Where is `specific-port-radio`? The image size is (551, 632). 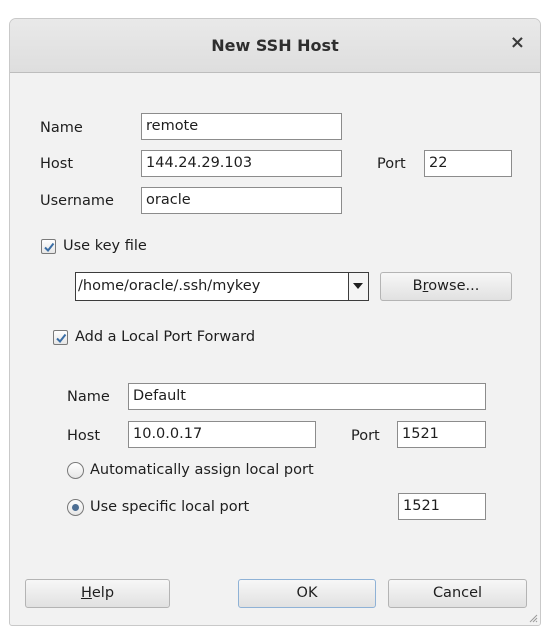
specific-port-radio is located at coordinates (75, 507).